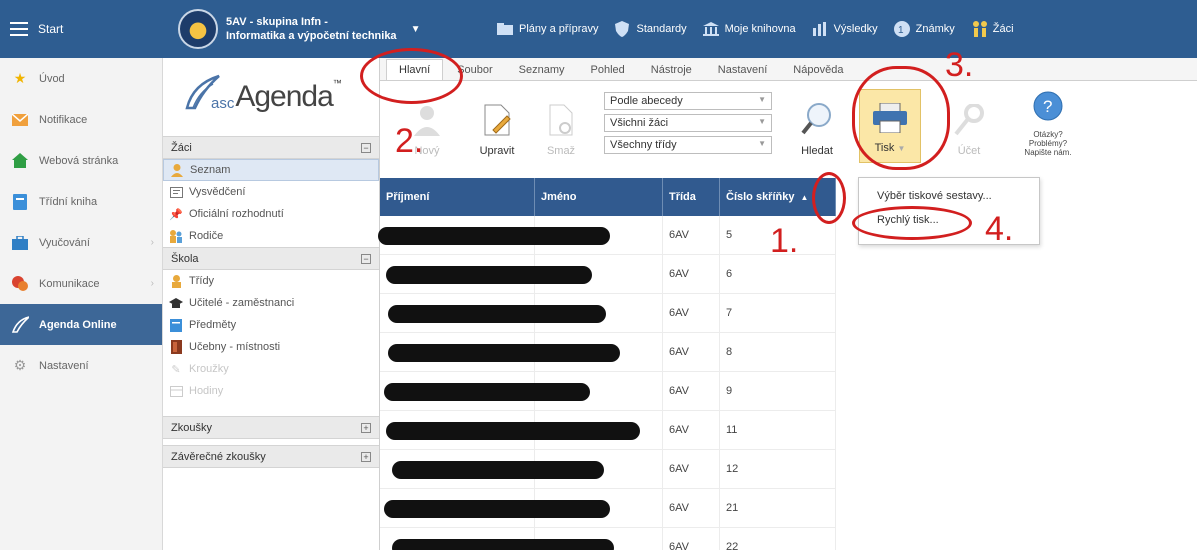  Describe the element at coordinates (271, 456) in the screenshot. I see `section-zaverecne-zkousky: Závěrečné zkoušky +` at that location.